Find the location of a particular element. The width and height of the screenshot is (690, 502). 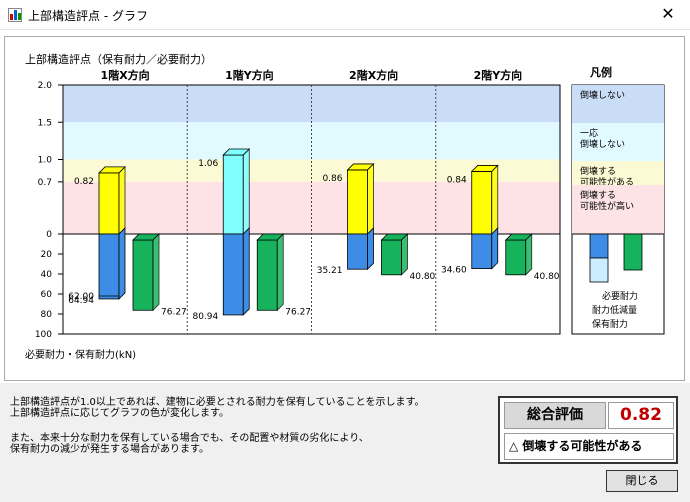

evaluation-header: 総合評価 is located at coordinates (555, 415).